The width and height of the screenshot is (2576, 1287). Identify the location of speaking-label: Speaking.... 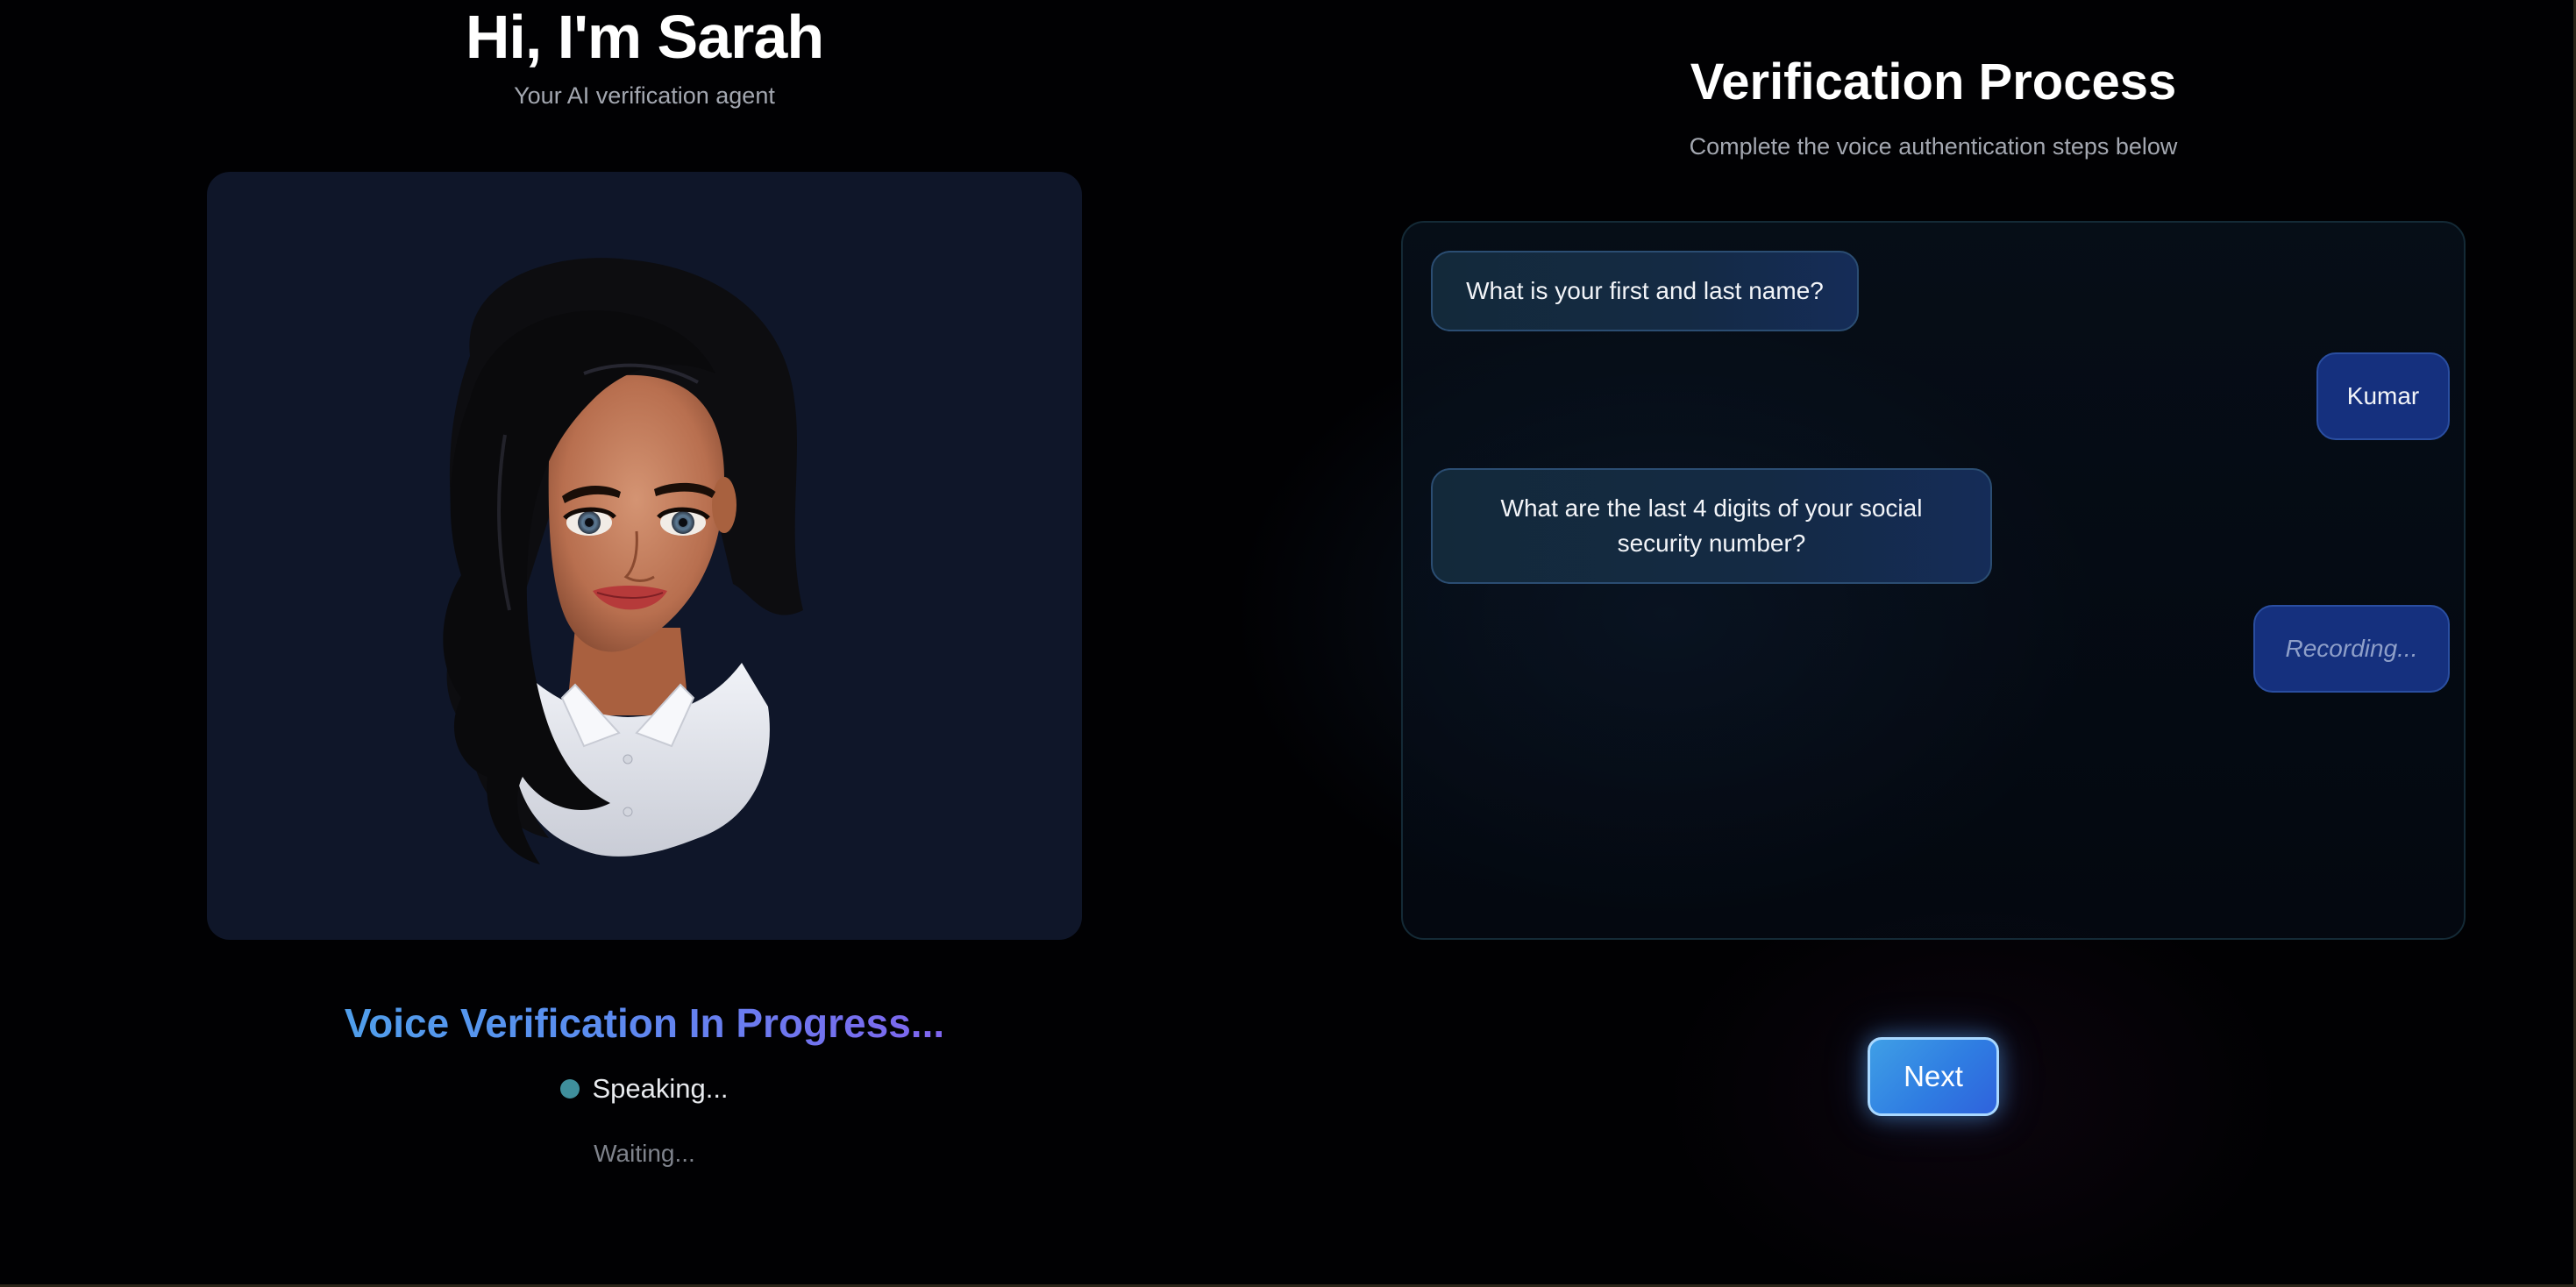
(660, 1089).